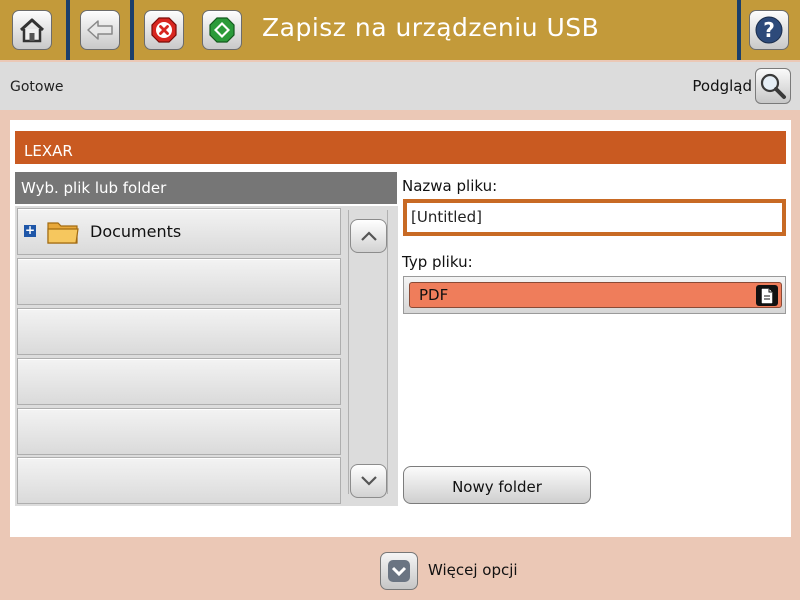 The image size is (800, 600). I want to click on home-tile, so click(33, 30).